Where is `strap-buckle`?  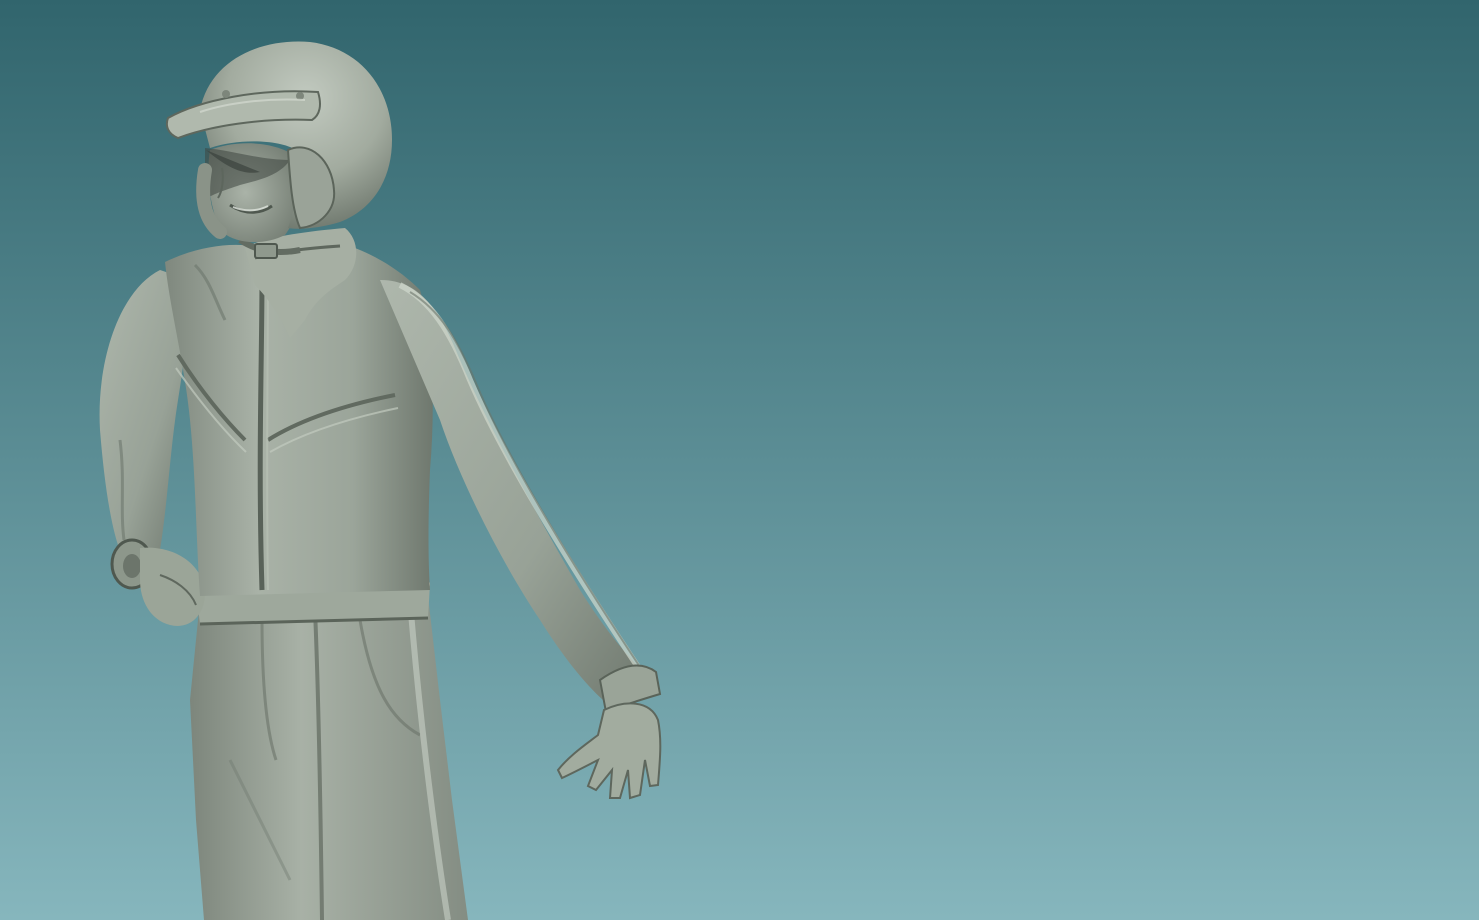
strap-buckle is located at coordinates (266, 251).